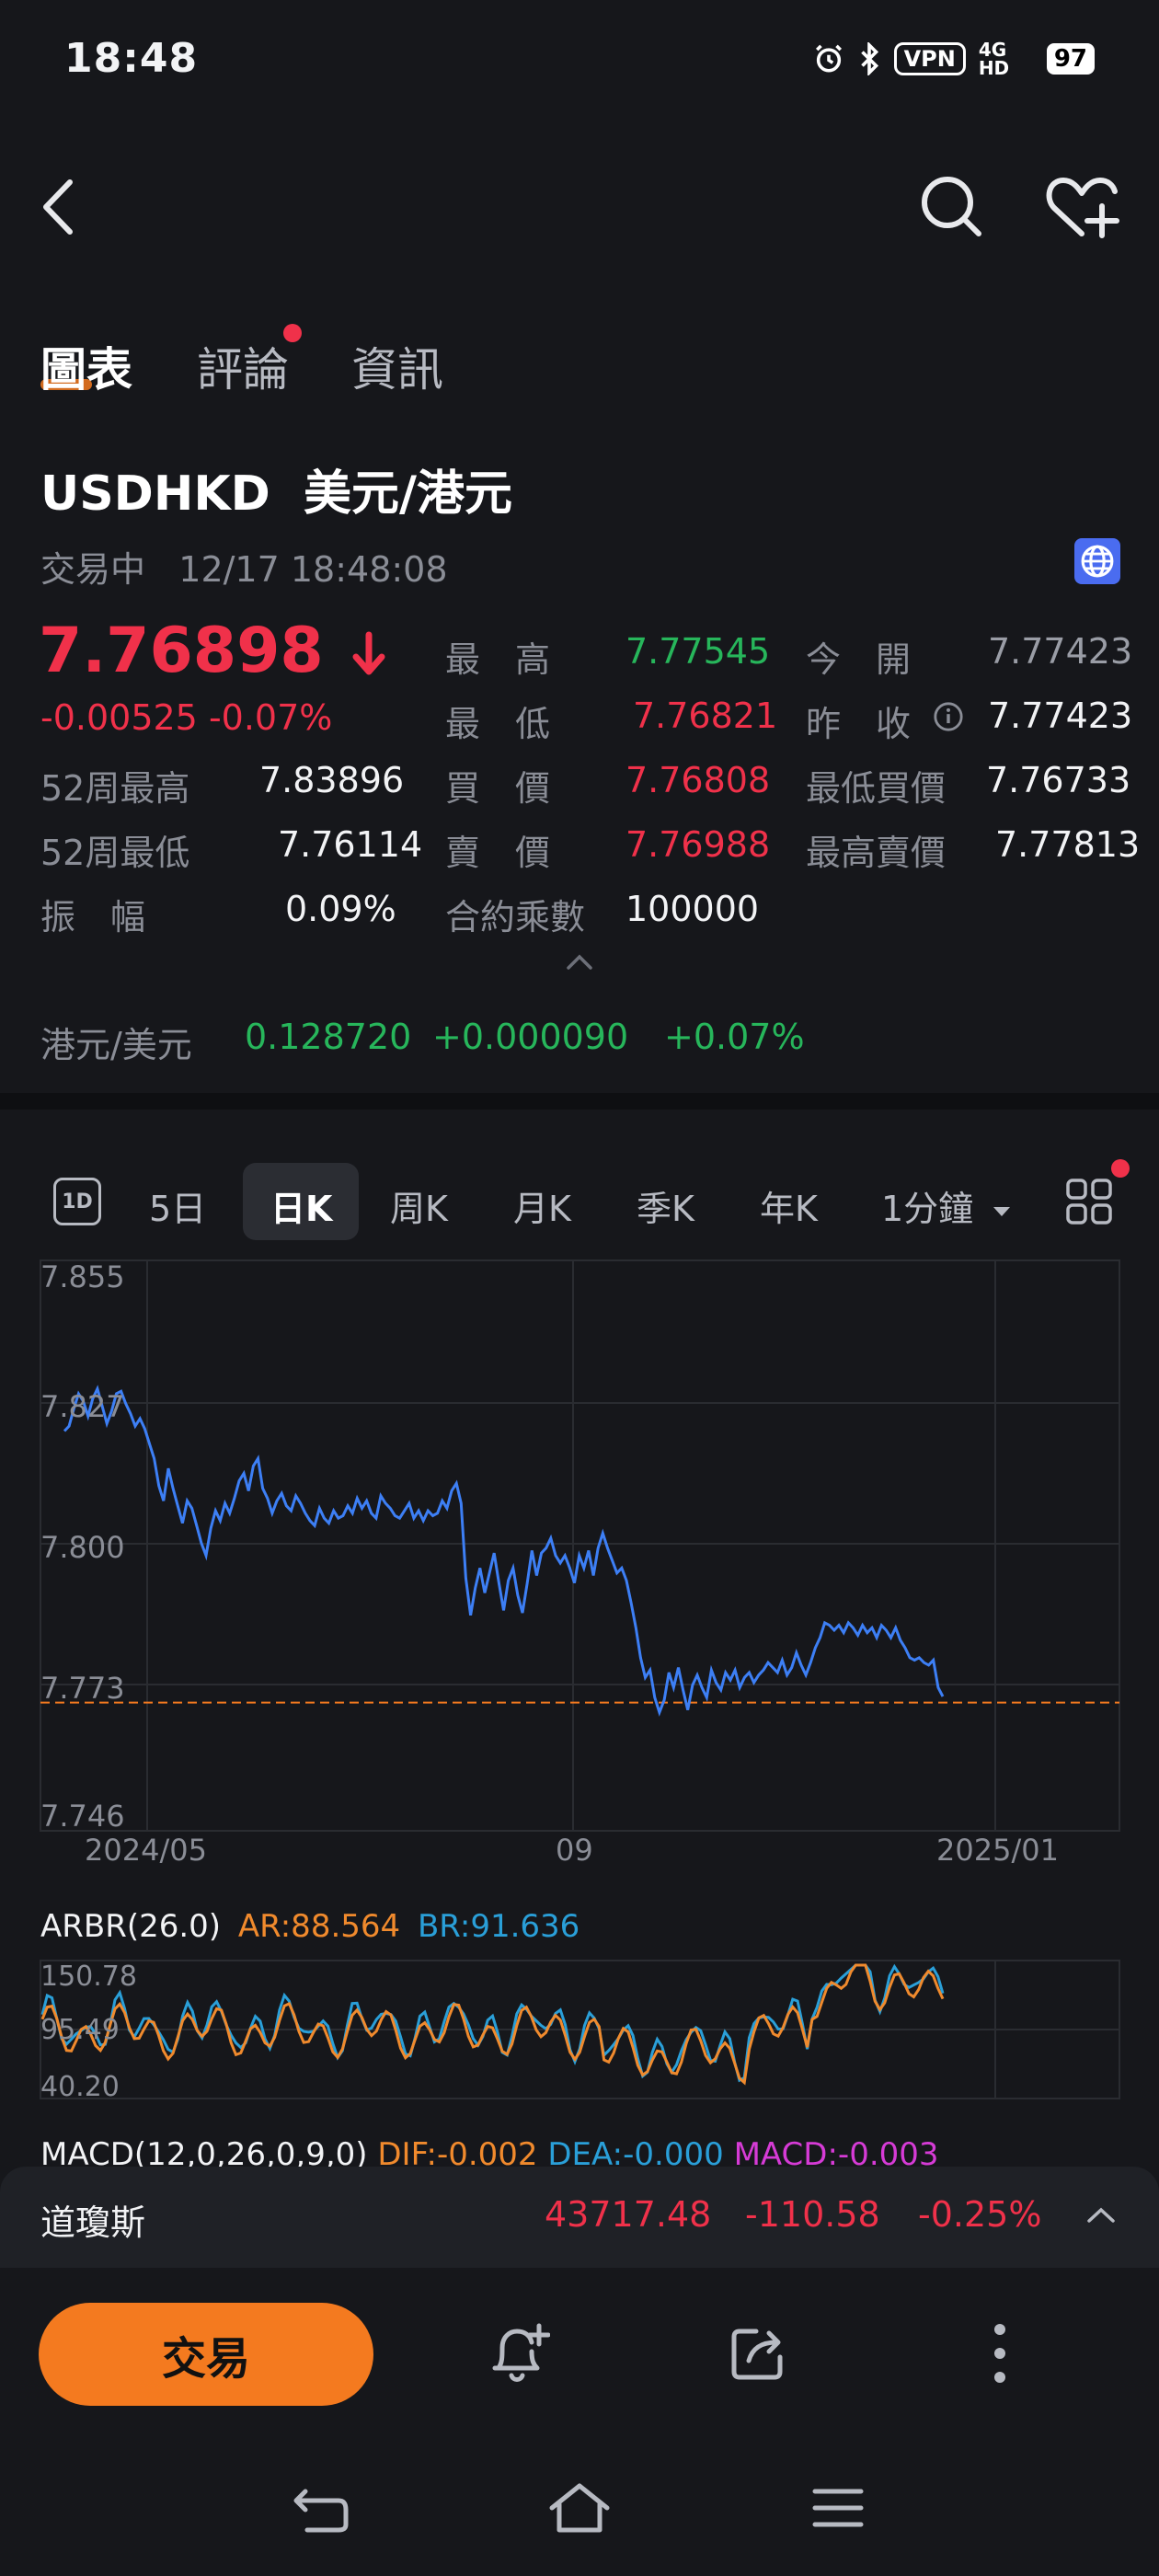  What do you see at coordinates (980, 2214) in the screenshot?
I see `index-change-pct: -0.25%` at bounding box center [980, 2214].